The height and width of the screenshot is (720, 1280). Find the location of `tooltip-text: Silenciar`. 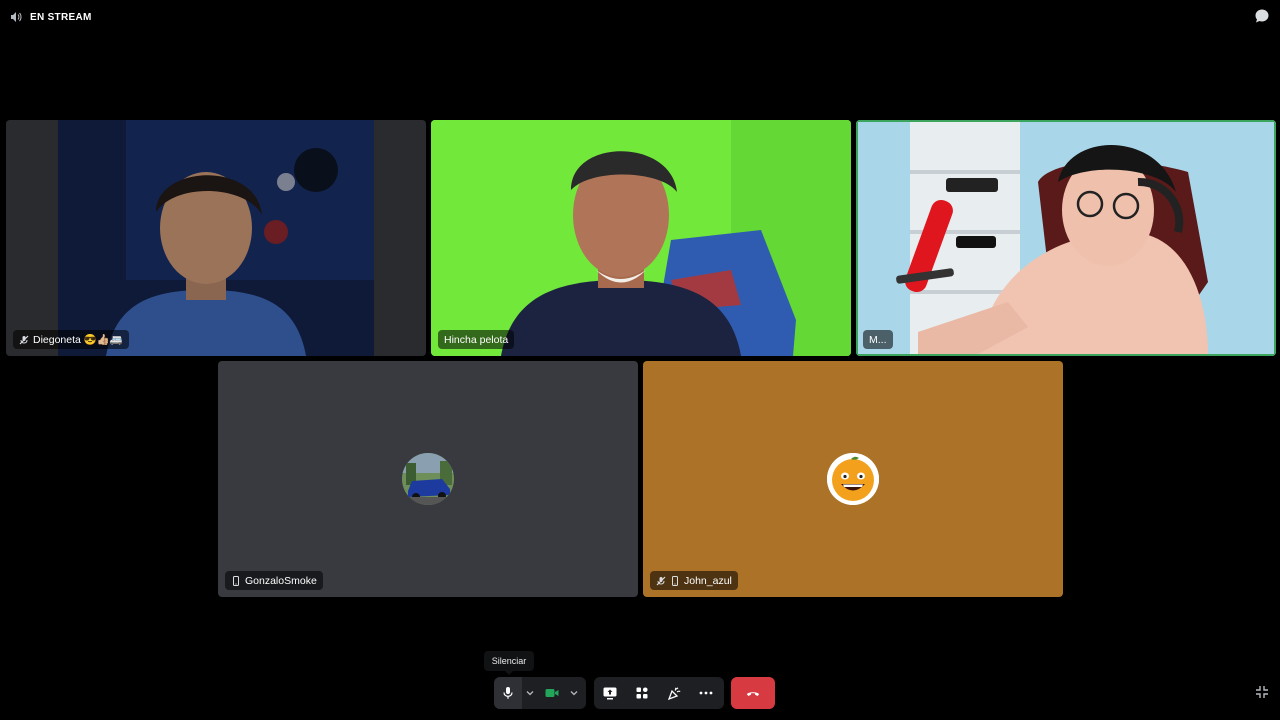

tooltip-text: Silenciar is located at coordinates (509, 661).